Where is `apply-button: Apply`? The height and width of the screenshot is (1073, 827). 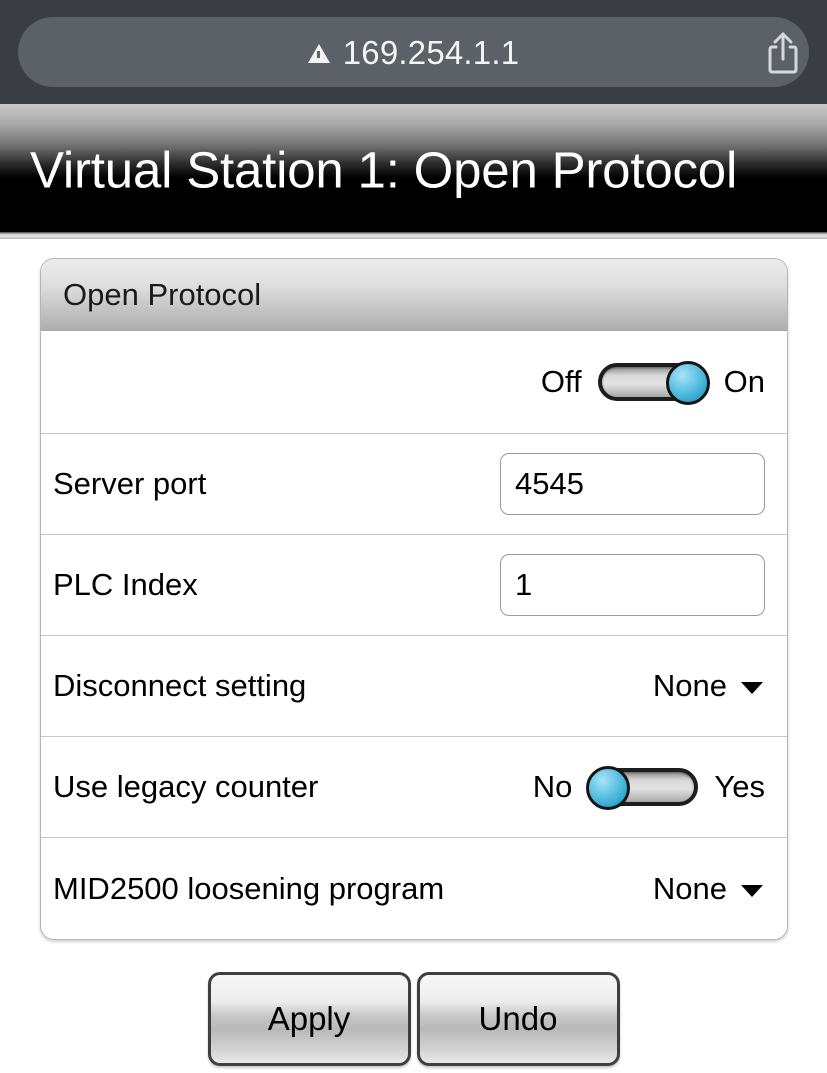
apply-button: Apply is located at coordinates (309, 1019).